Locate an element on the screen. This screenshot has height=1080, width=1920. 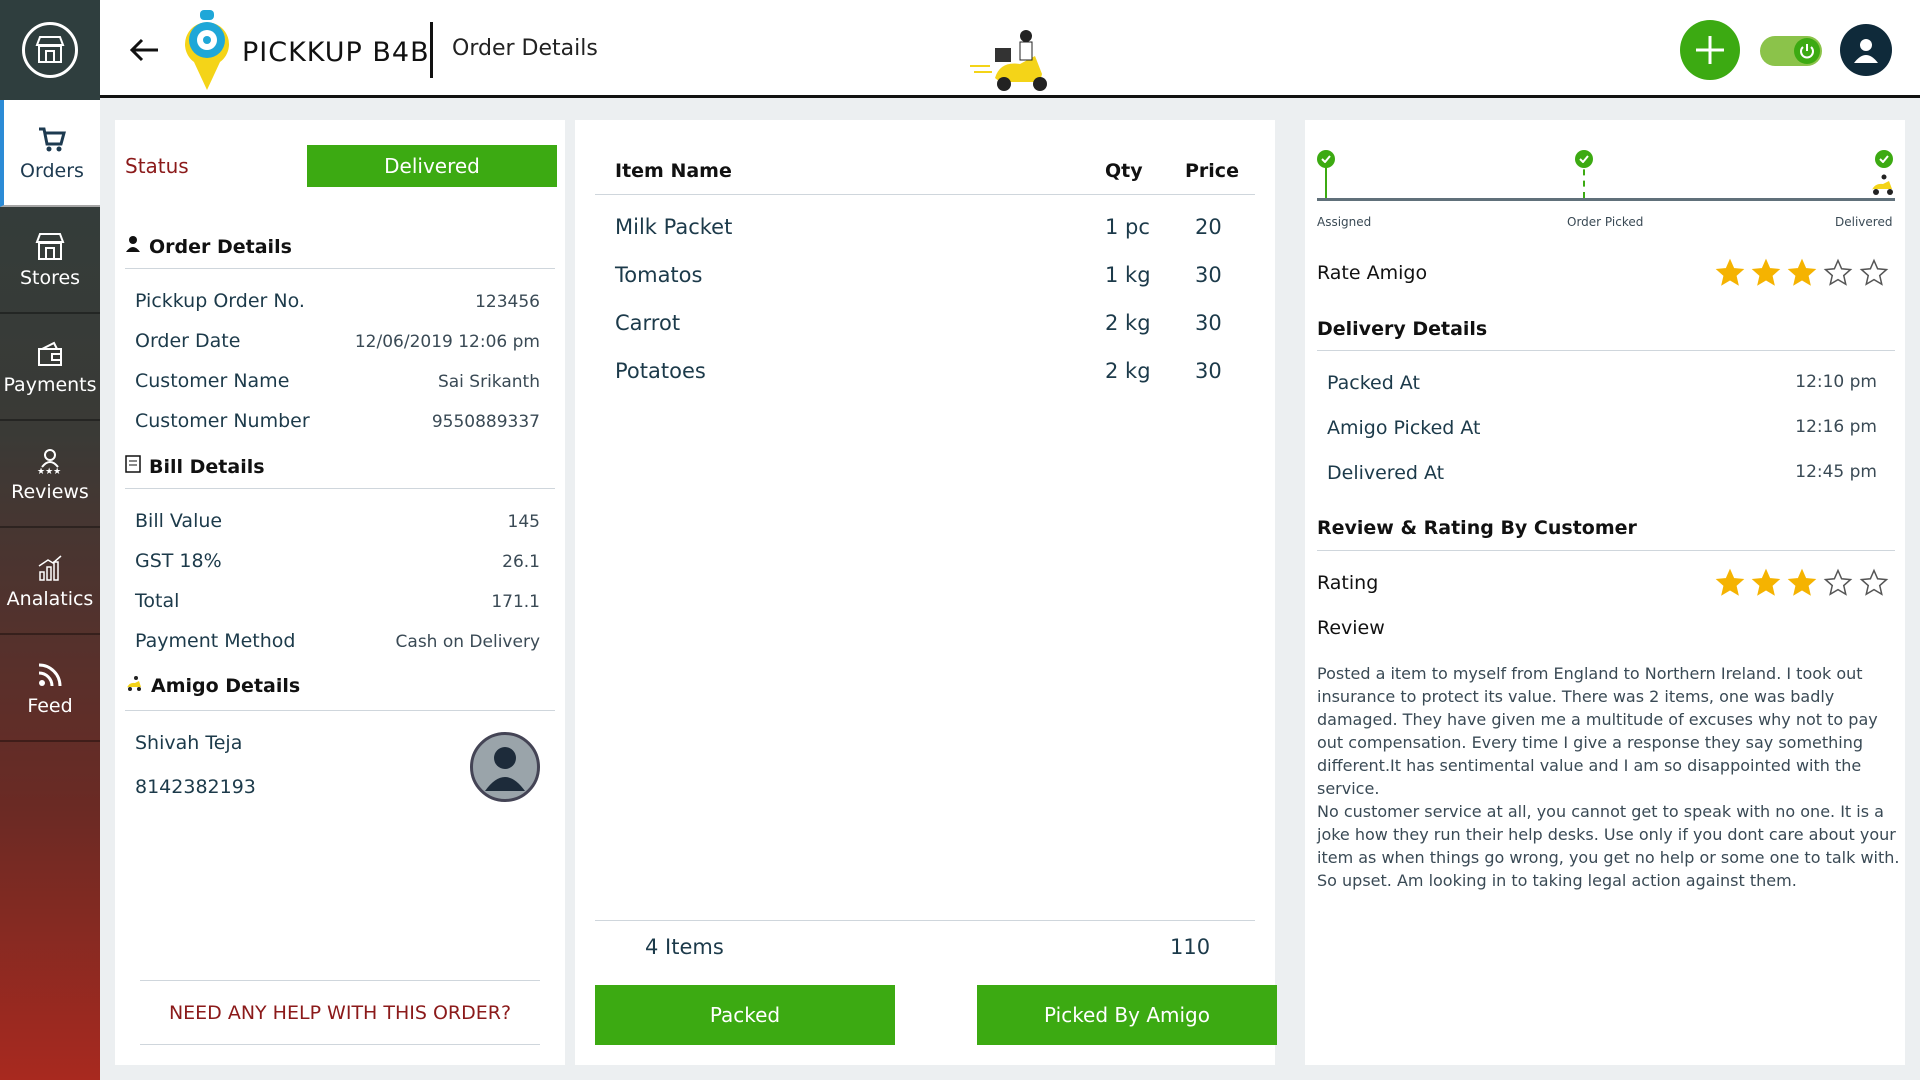
total-row: Total 171.1 is located at coordinates (337, 601).